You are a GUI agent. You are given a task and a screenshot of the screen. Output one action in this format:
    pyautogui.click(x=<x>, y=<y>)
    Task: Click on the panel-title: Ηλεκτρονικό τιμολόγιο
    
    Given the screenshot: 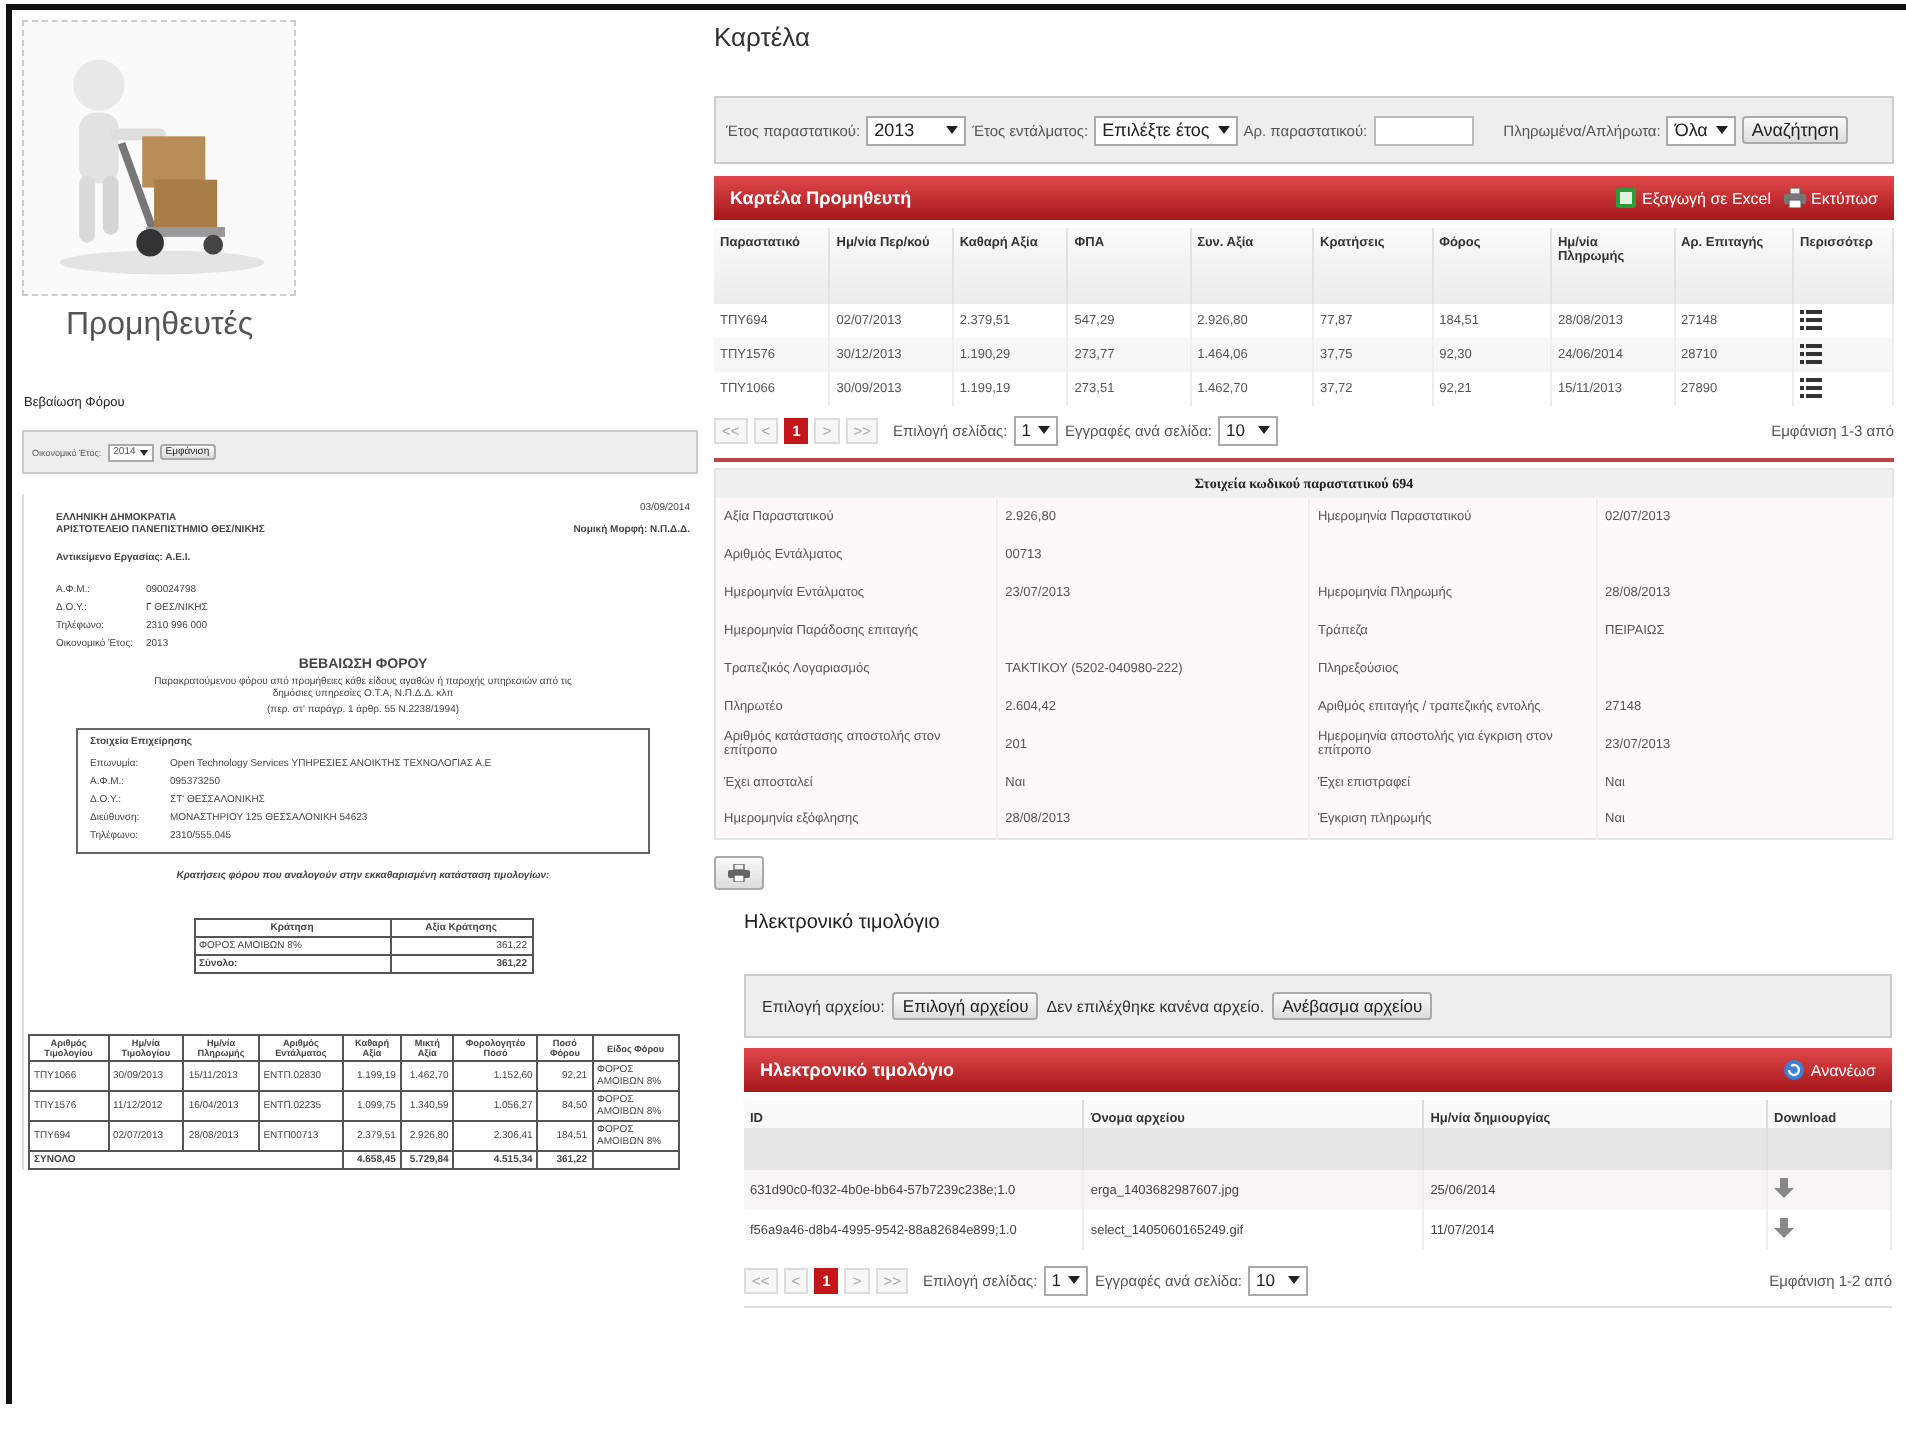 What is the action you would take?
    pyautogui.click(x=857, y=1070)
    